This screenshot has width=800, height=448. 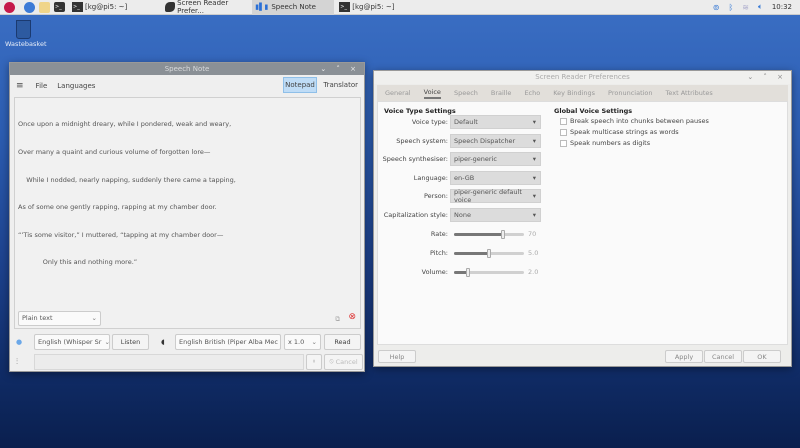 What do you see at coordinates (760, 7) in the screenshot?
I see `volume-icon: 🔈︎` at bounding box center [760, 7].